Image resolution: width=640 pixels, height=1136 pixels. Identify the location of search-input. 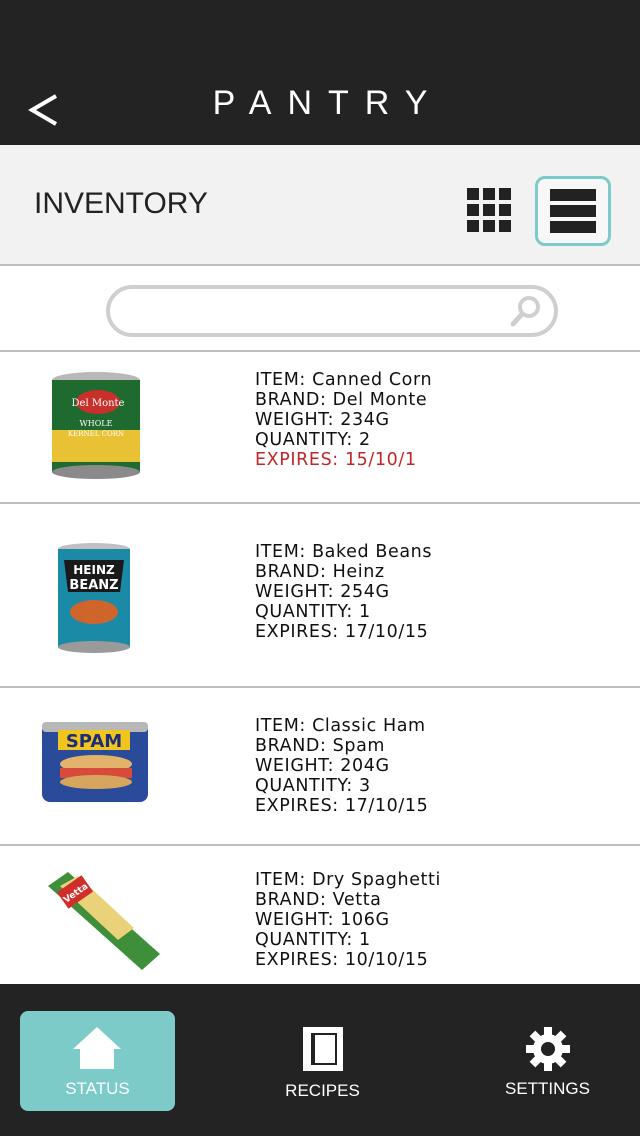
(317, 311).